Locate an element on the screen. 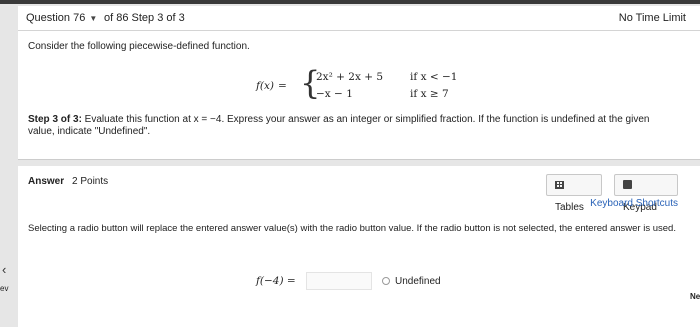 Image resolution: width=700 pixels, height=327 pixels. question-label: Question 76 is located at coordinates (56, 18).